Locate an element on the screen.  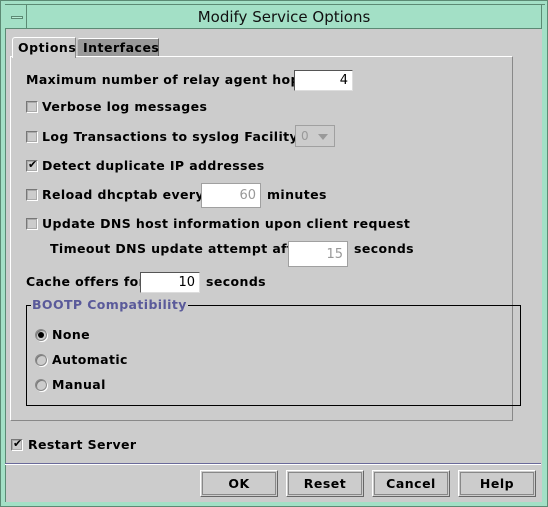
syslog-facility-select: 0 is located at coordinates (315, 136).